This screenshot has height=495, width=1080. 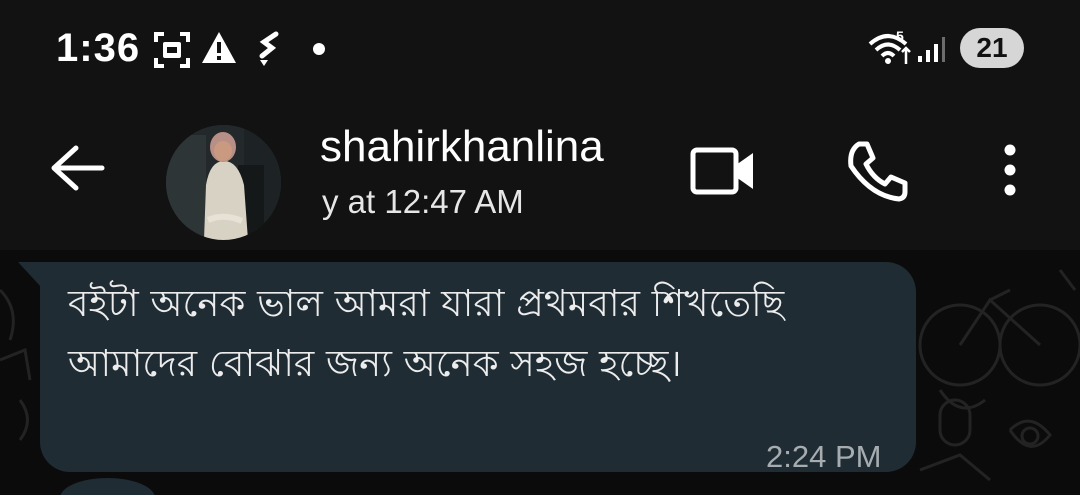 I want to click on sync-icon, so click(x=269, y=48).